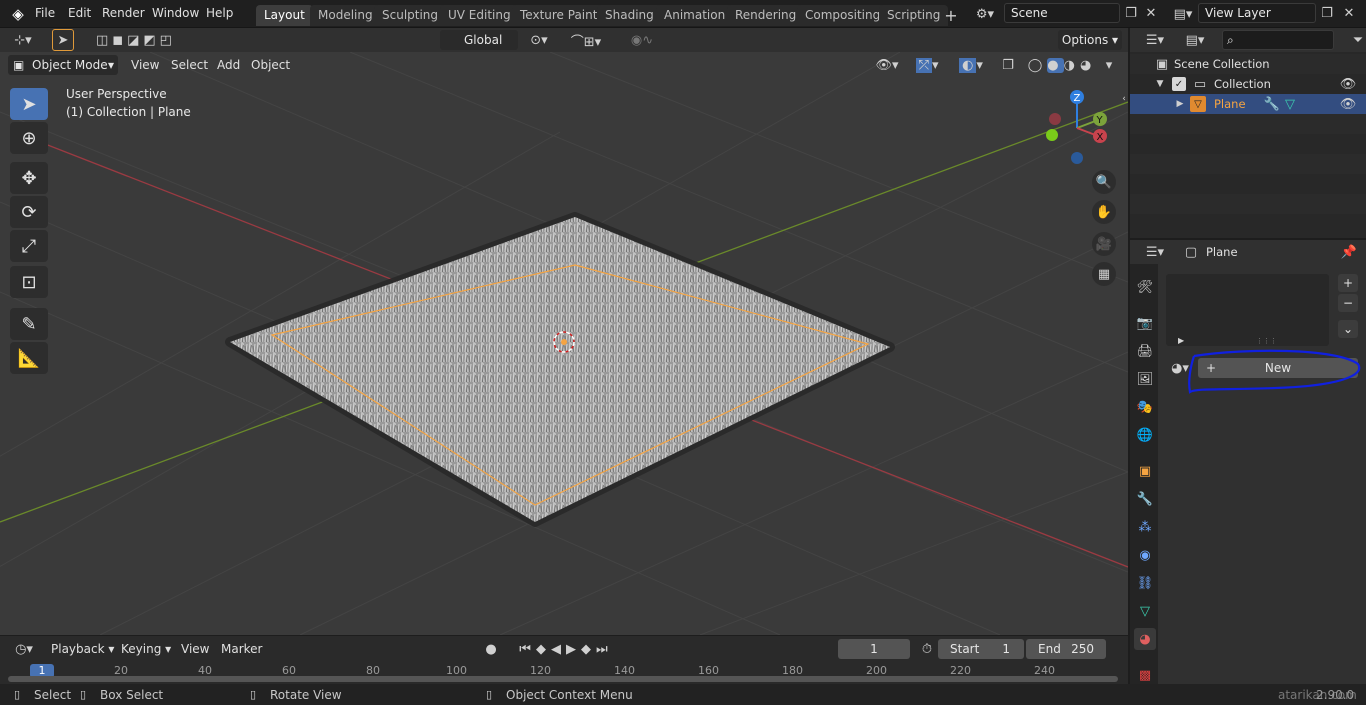 Image resolution: width=1366 pixels, height=705 pixels. Describe the element at coordinates (29, 282) in the screenshot. I see `transform-tool: ⊡` at that location.